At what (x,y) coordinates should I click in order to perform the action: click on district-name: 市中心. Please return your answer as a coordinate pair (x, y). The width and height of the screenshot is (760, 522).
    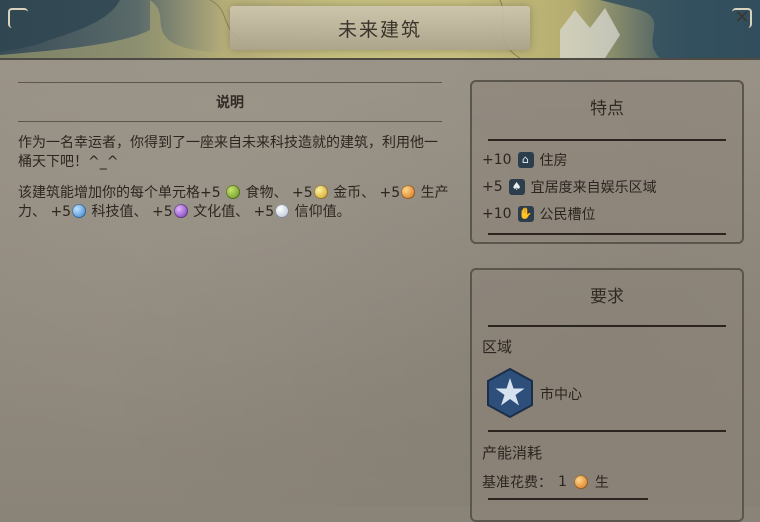
    Looking at the image, I should click on (561, 395).